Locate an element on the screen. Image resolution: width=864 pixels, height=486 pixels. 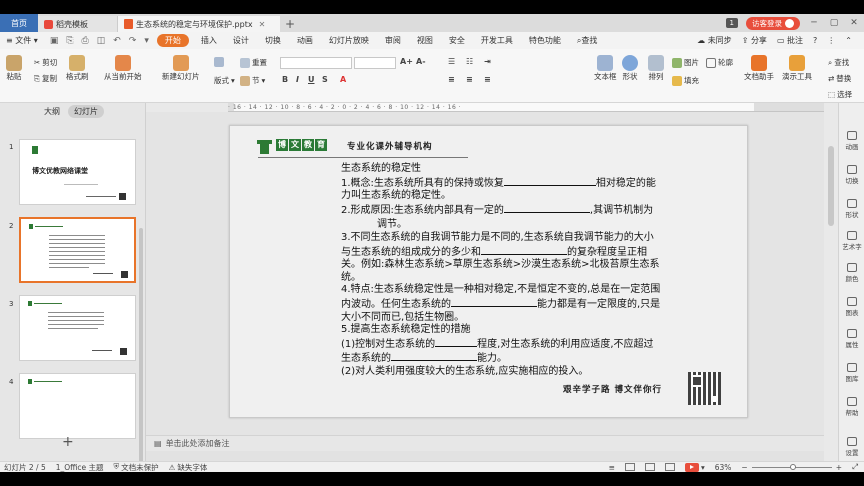
picture-button: 图片 is located at coordinates (685, 62).